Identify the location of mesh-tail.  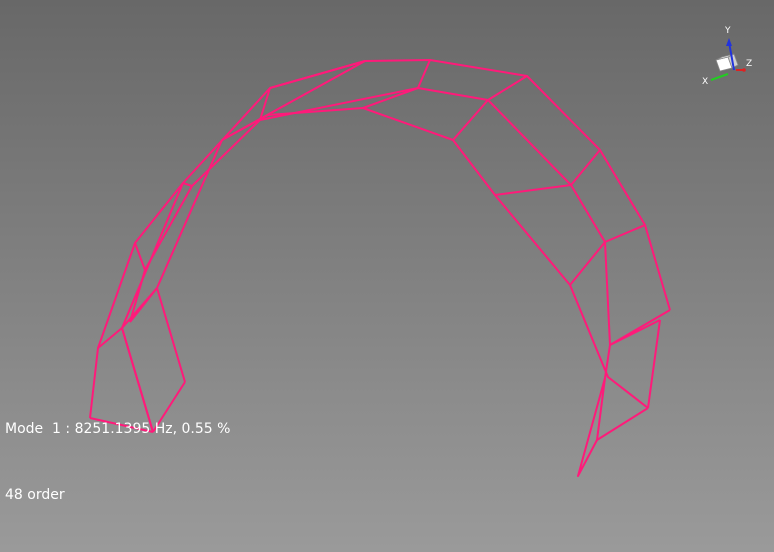
(613, 427).